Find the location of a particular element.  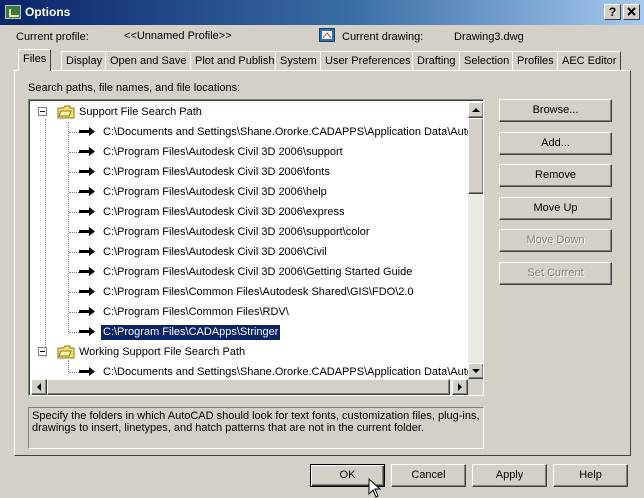

horizontal-scroll-thumb is located at coordinates (248, 387).